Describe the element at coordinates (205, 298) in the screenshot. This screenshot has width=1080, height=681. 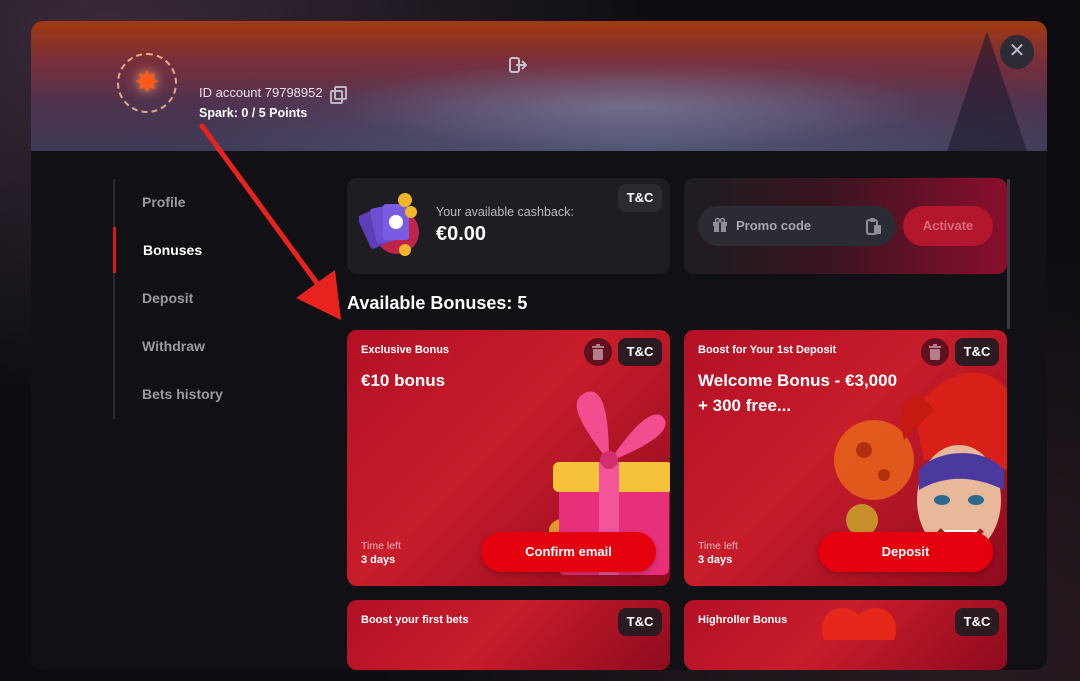
I see `sidebar-item-deposit: Deposit` at that location.